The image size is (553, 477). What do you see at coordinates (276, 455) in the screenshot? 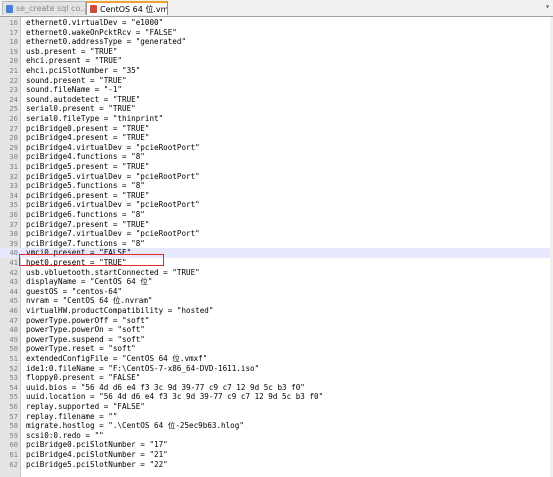
I see `code-line: 61 pciBridge4.pciSlotNumber = "21"` at bounding box center [276, 455].